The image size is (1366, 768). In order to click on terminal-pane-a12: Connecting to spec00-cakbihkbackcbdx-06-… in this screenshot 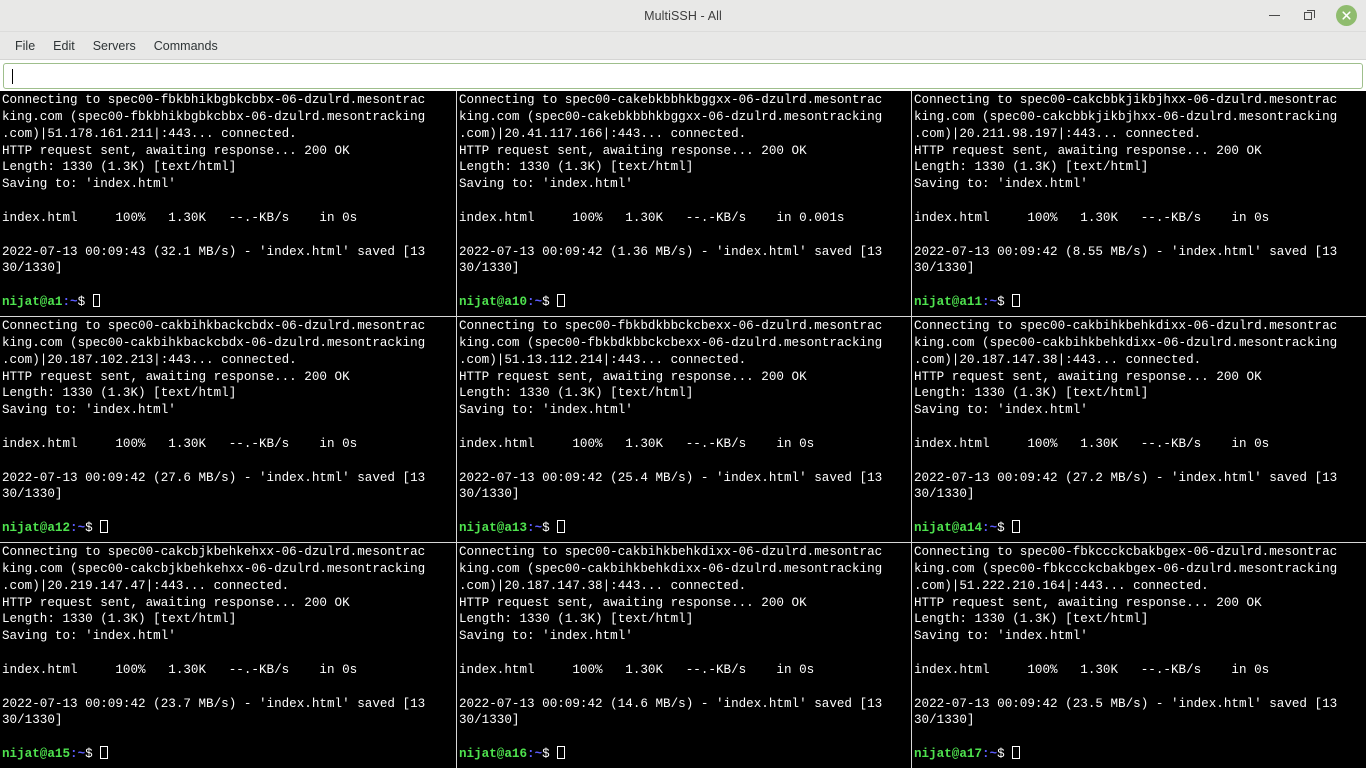, I will do `click(228, 429)`.